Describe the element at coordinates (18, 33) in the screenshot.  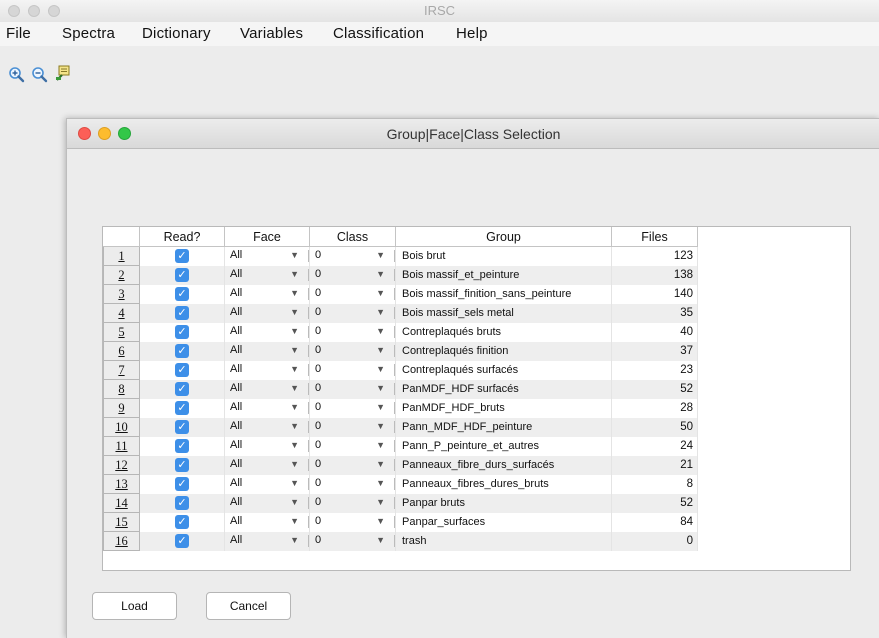
I see `menu-file: File` at that location.